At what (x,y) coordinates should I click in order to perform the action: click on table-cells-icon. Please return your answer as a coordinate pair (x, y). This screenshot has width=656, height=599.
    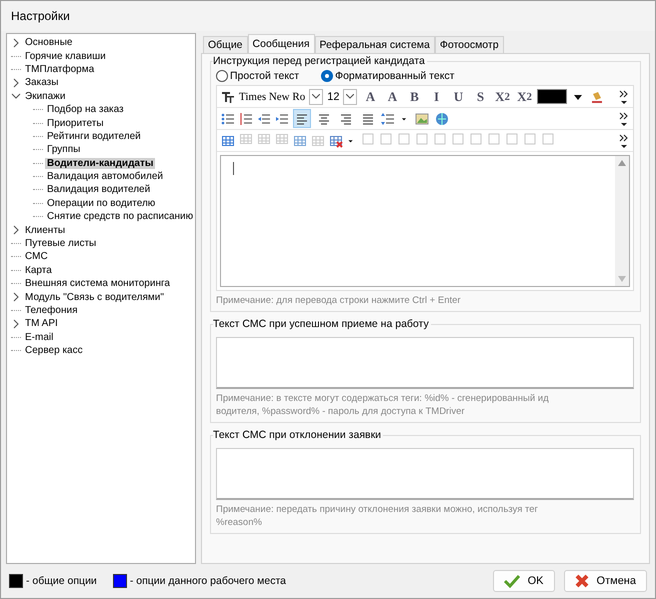
    Looking at the image, I should click on (300, 141).